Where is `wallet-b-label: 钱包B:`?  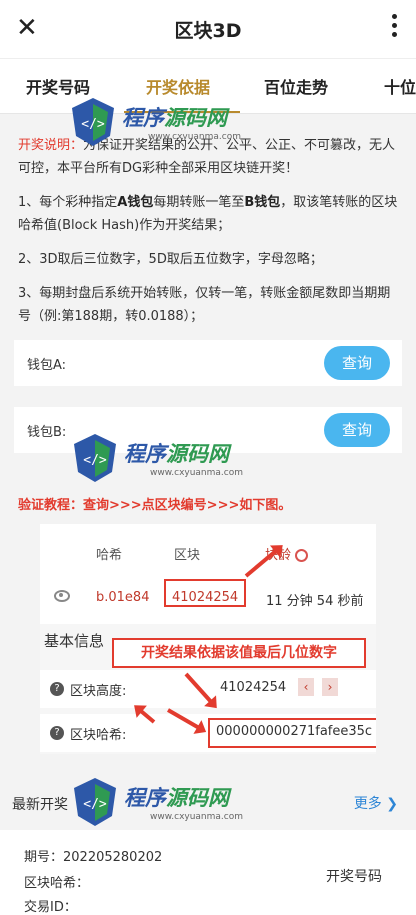
wallet-b-label: 钱包B: is located at coordinates (47, 432).